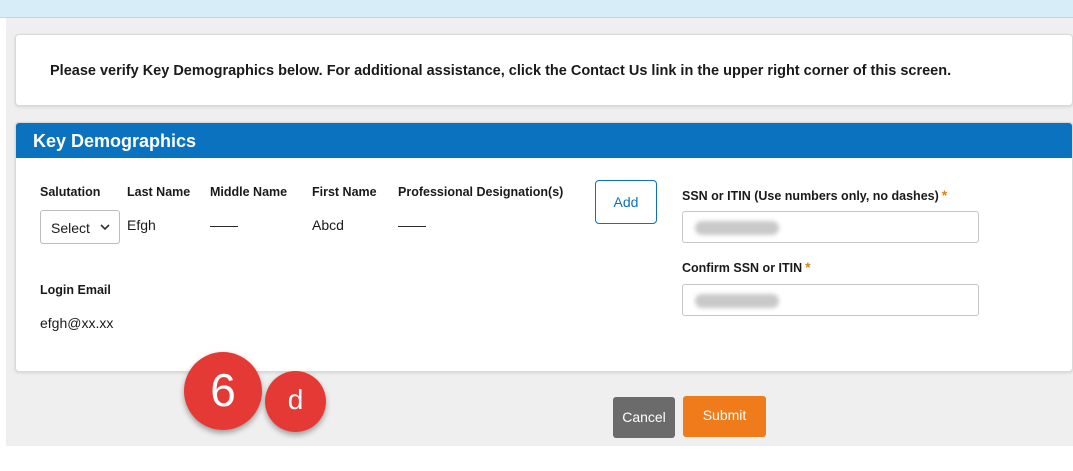 The width and height of the screenshot is (1073, 471). What do you see at coordinates (481, 192) in the screenshot?
I see `professional-designation-label: Professional Designation(s)` at bounding box center [481, 192].